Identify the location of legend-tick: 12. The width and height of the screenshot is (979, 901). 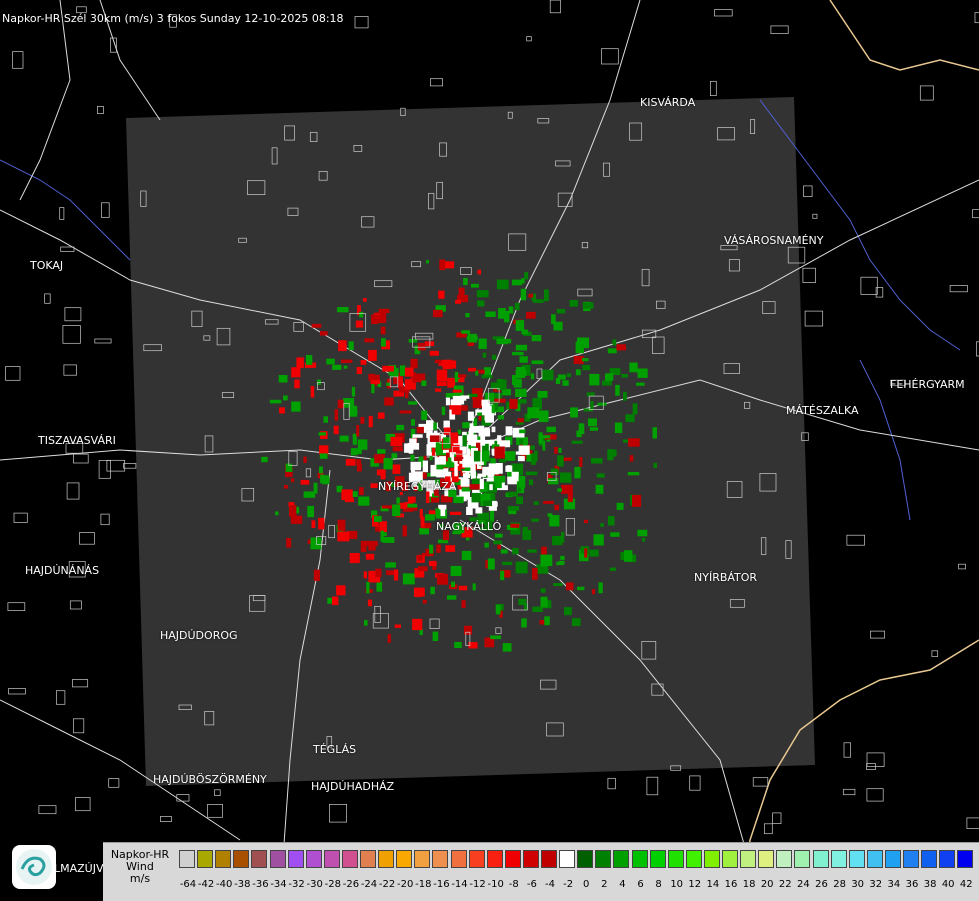
(694, 884).